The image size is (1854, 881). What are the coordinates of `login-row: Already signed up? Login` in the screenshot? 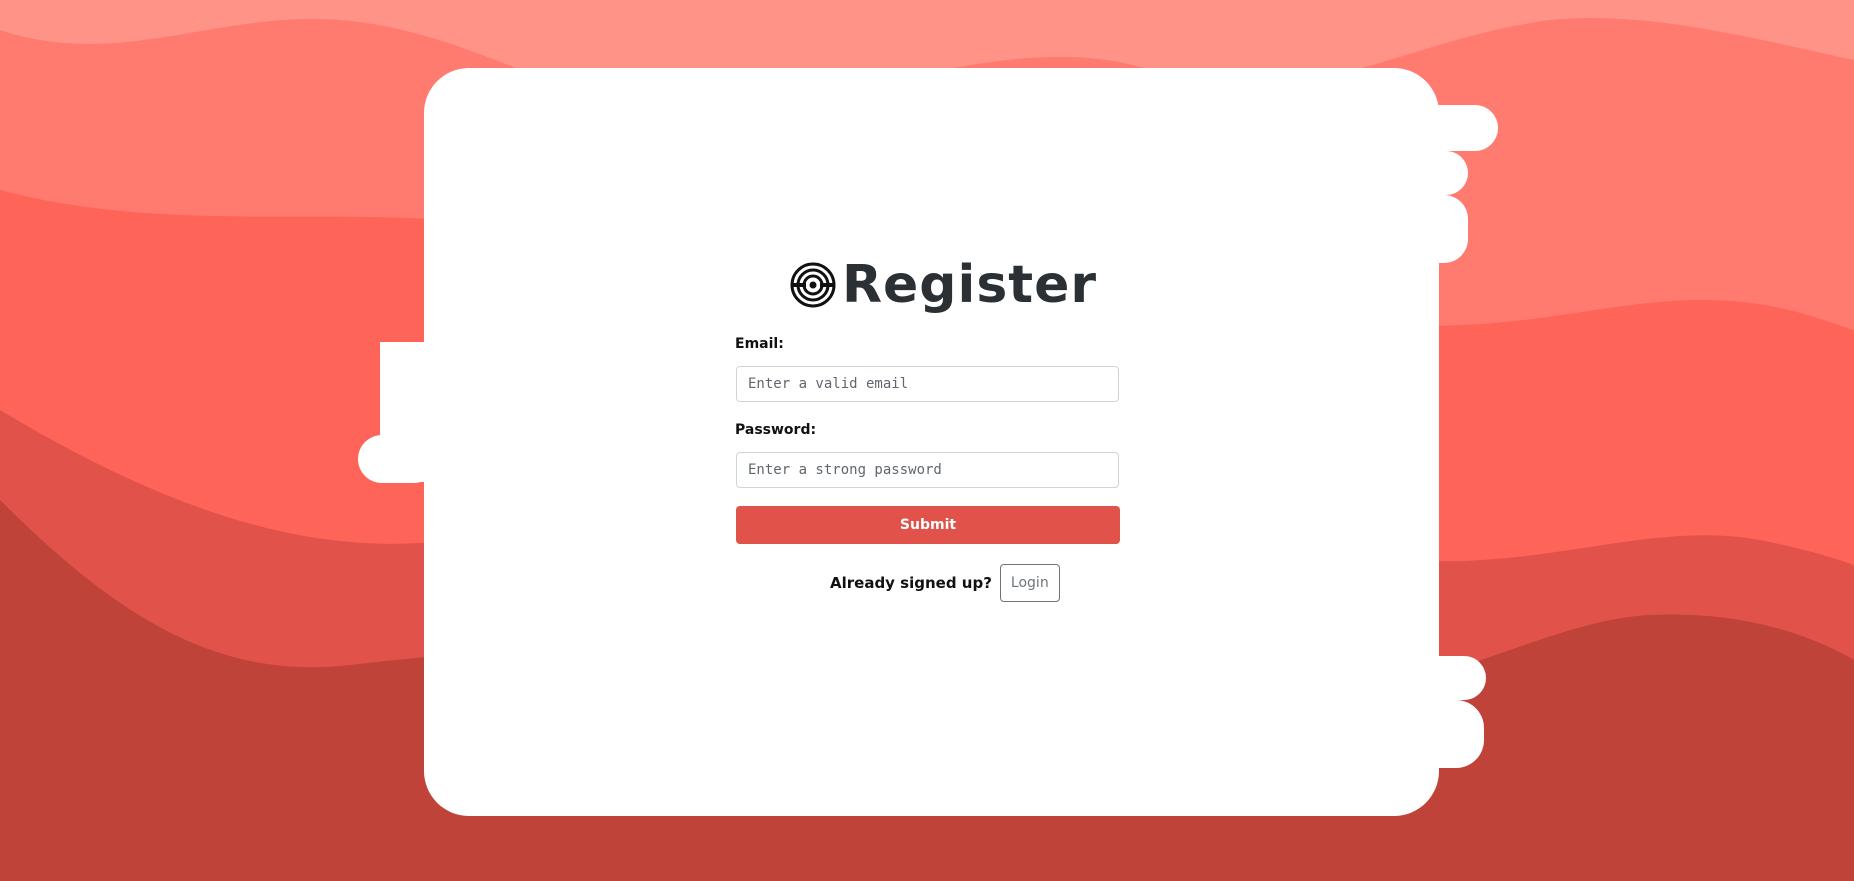 It's located at (945, 583).